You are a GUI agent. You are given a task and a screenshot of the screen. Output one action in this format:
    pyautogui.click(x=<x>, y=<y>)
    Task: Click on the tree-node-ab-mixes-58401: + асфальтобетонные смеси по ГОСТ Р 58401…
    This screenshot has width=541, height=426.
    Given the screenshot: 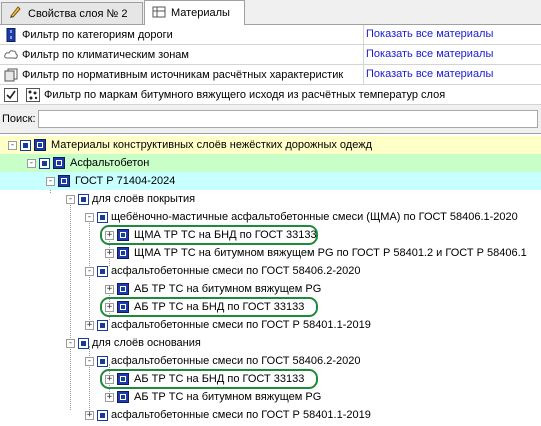 What is the action you would take?
    pyautogui.click(x=228, y=325)
    